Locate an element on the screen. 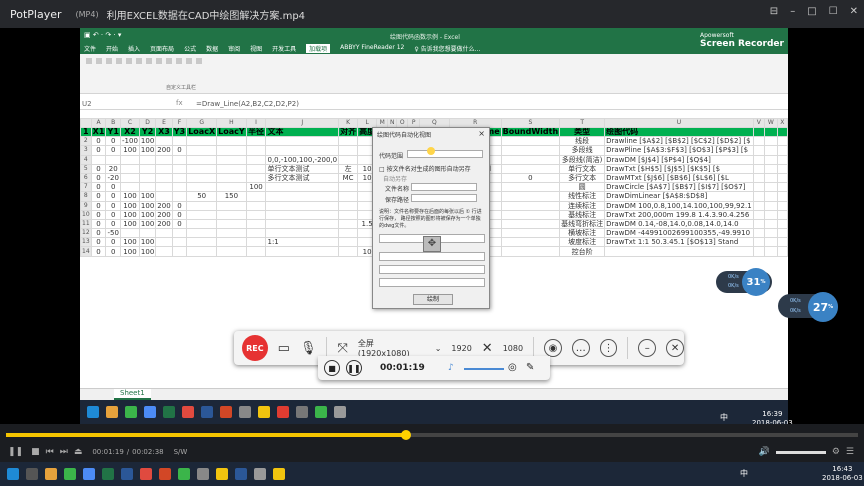  cell: 类型 is located at coordinates (582, 132).